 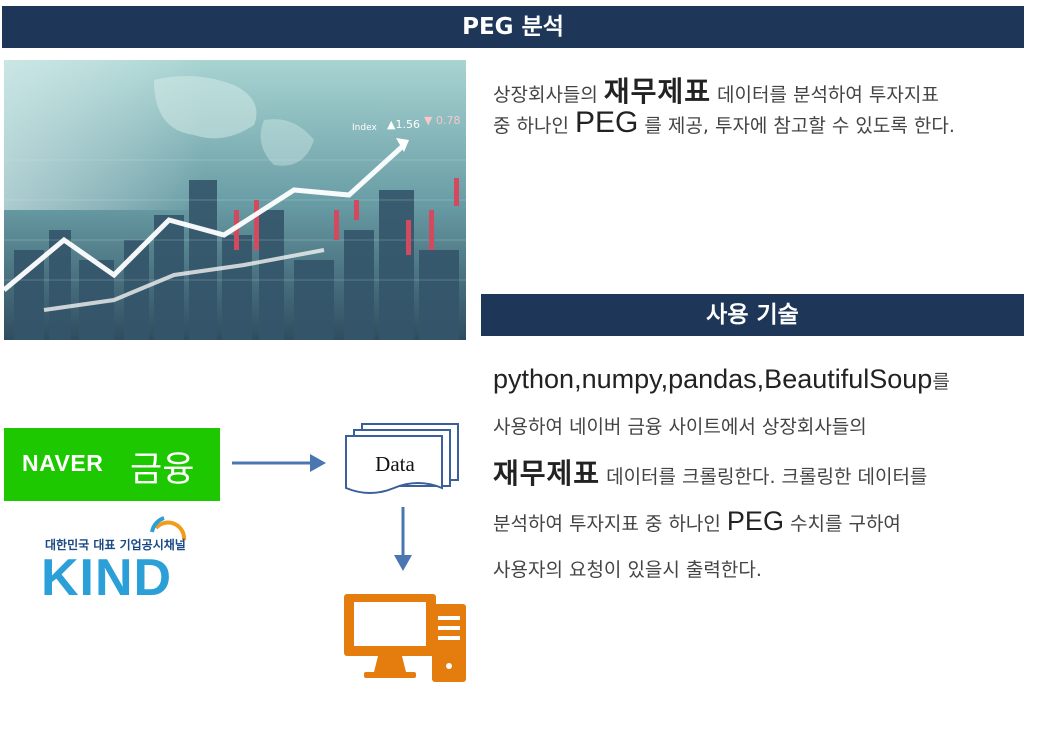 I want to click on tech-line-3: 재무제표 데이터를 크롤링한다. 크롤링한 데이터를, so click(x=710, y=472).